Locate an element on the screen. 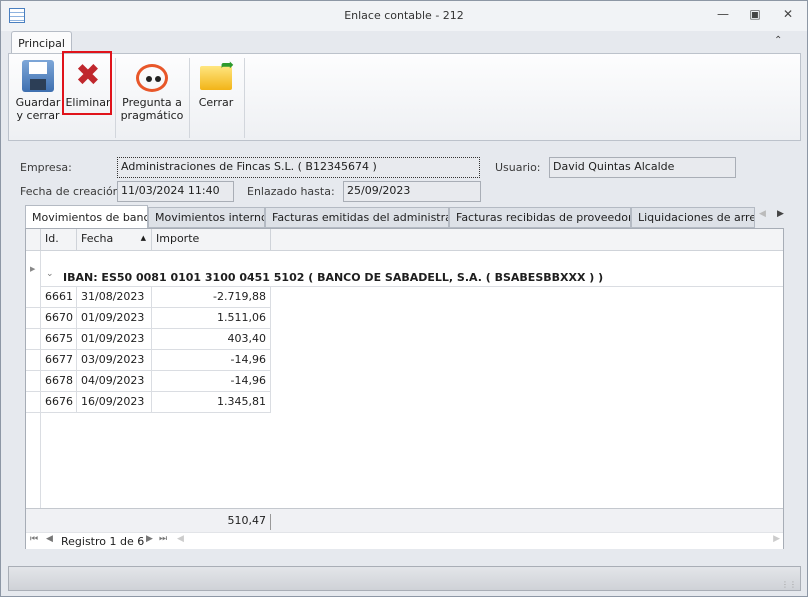 This screenshot has height=597, width=808. sort-ascending-icon: ▲ is located at coordinates (143, 238).